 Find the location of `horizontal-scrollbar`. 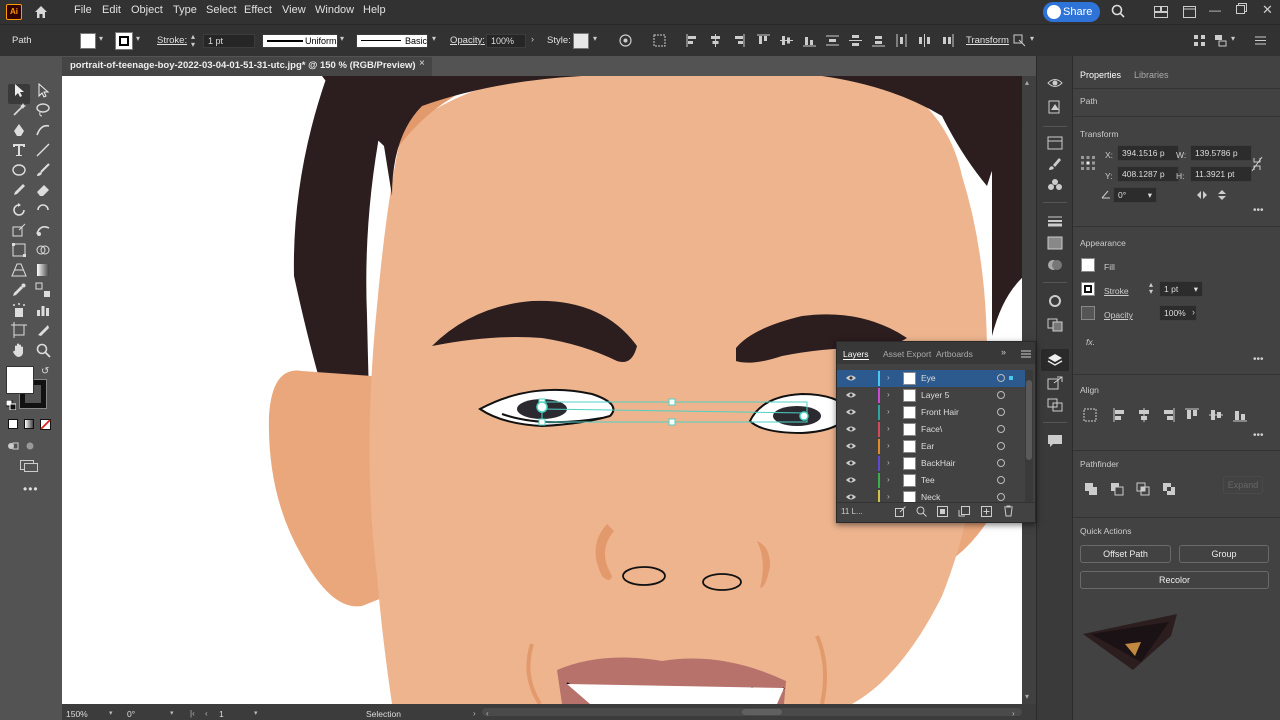

horizontal-scrollbar is located at coordinates (752, 712).